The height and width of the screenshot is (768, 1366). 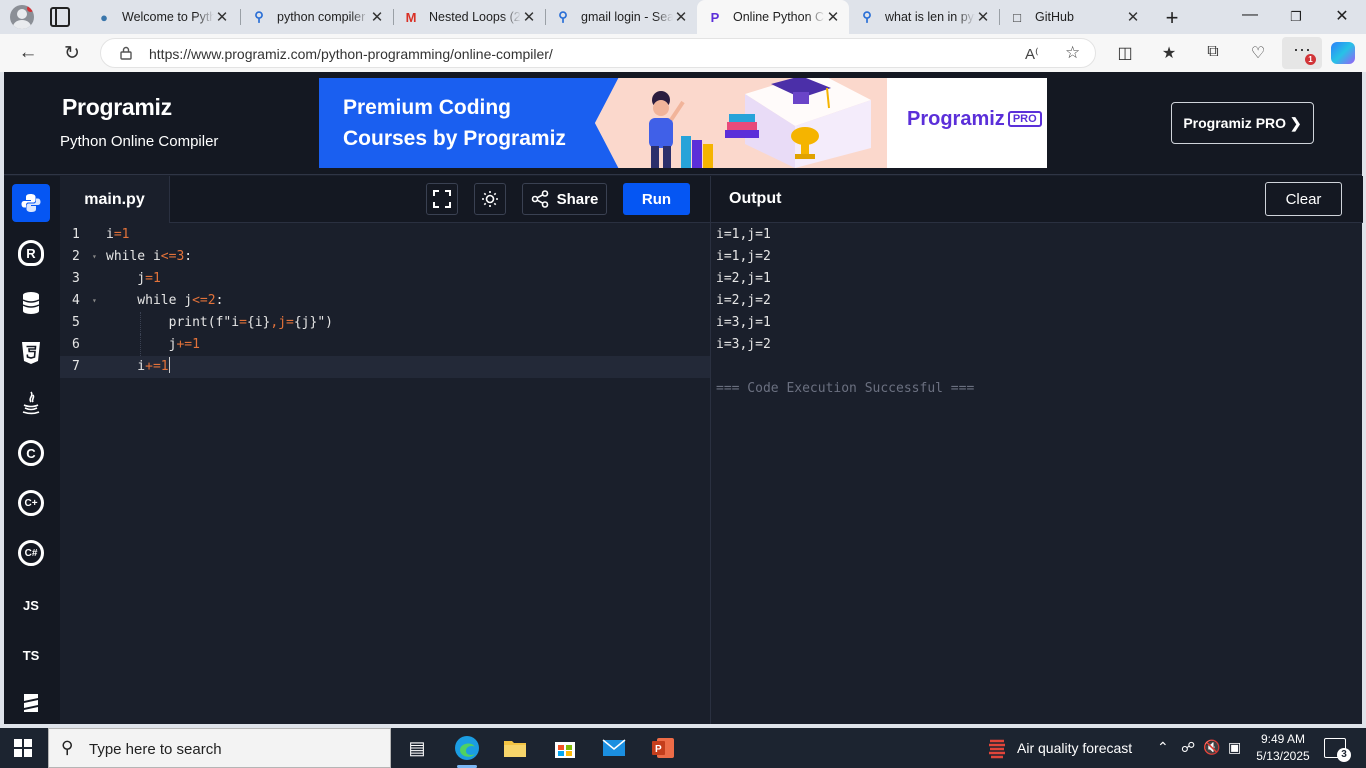 I want to click on meet-now-icon: ☍, so click(x=1188, y=747).